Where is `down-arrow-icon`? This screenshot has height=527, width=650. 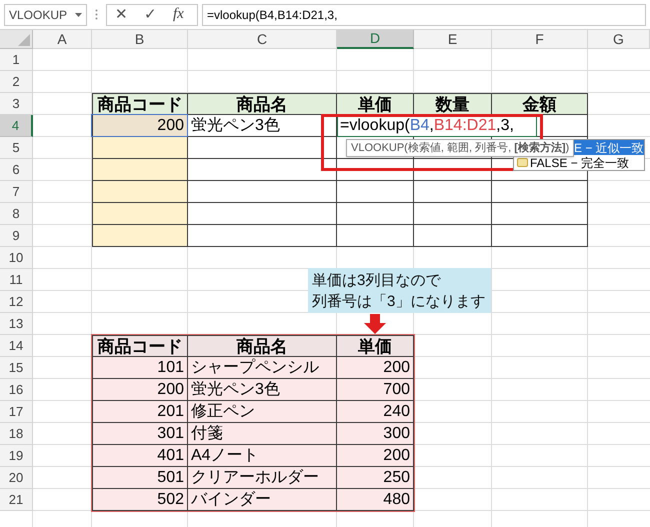
down-arrow-icon is located at coordinates (375, 324).